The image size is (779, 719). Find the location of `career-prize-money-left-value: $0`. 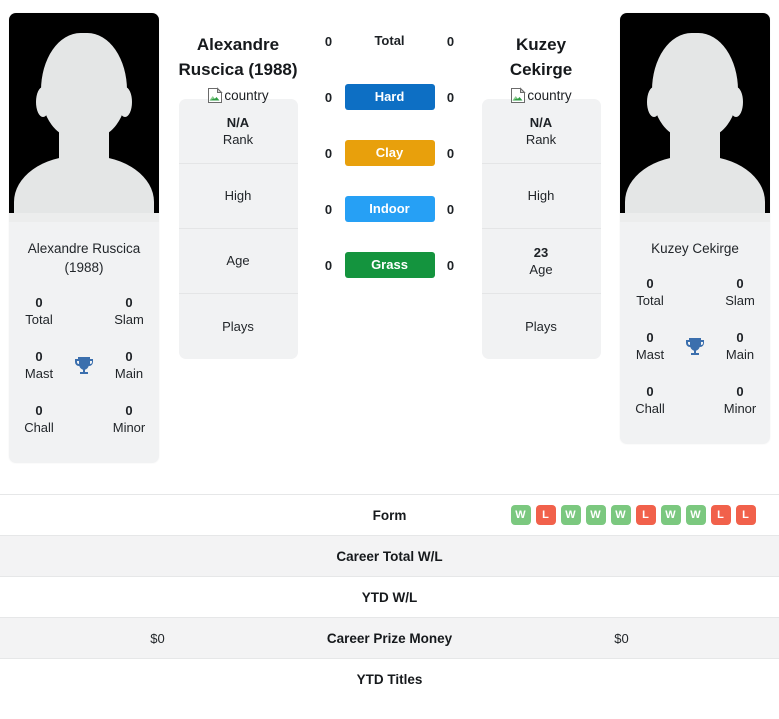

career-prize-money-left-value: $0 is located at coordinates (157, 638).